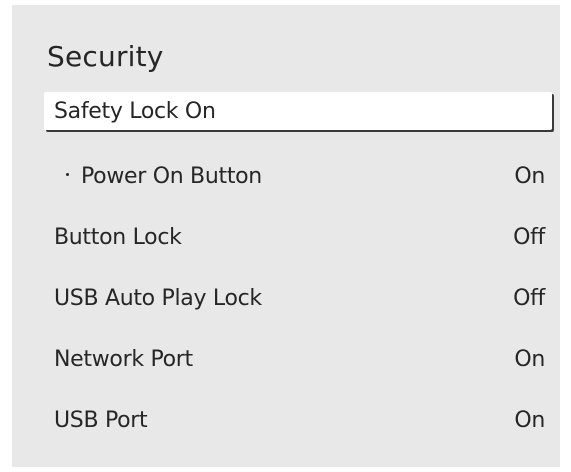 The height and width of the screenshot is (472, 571). What do you see at coordinates (298, 176) in the screenshot?
I see `menu-item-power-on-button: Power On Button On` at bounding box center [298, 176].